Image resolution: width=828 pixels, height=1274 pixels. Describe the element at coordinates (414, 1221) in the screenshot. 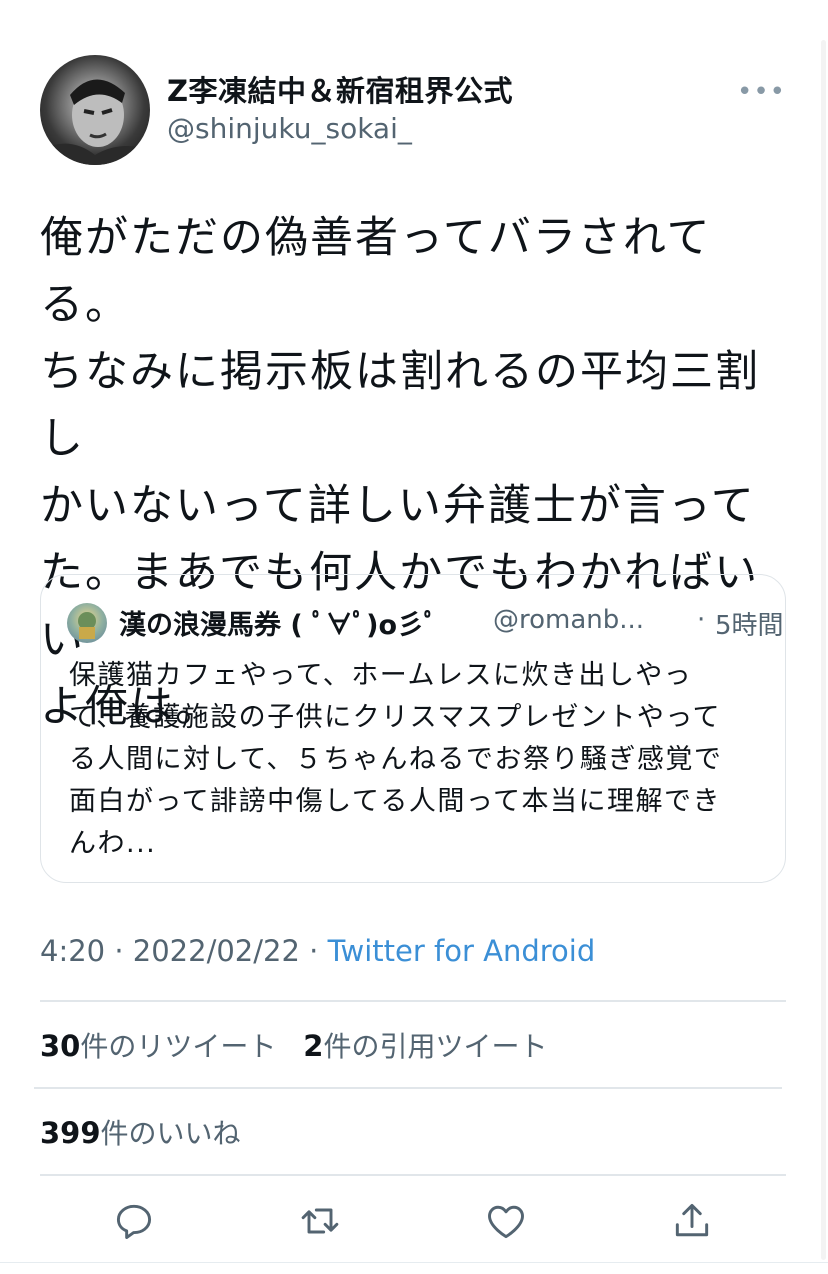

I see `action-bar` at that location.